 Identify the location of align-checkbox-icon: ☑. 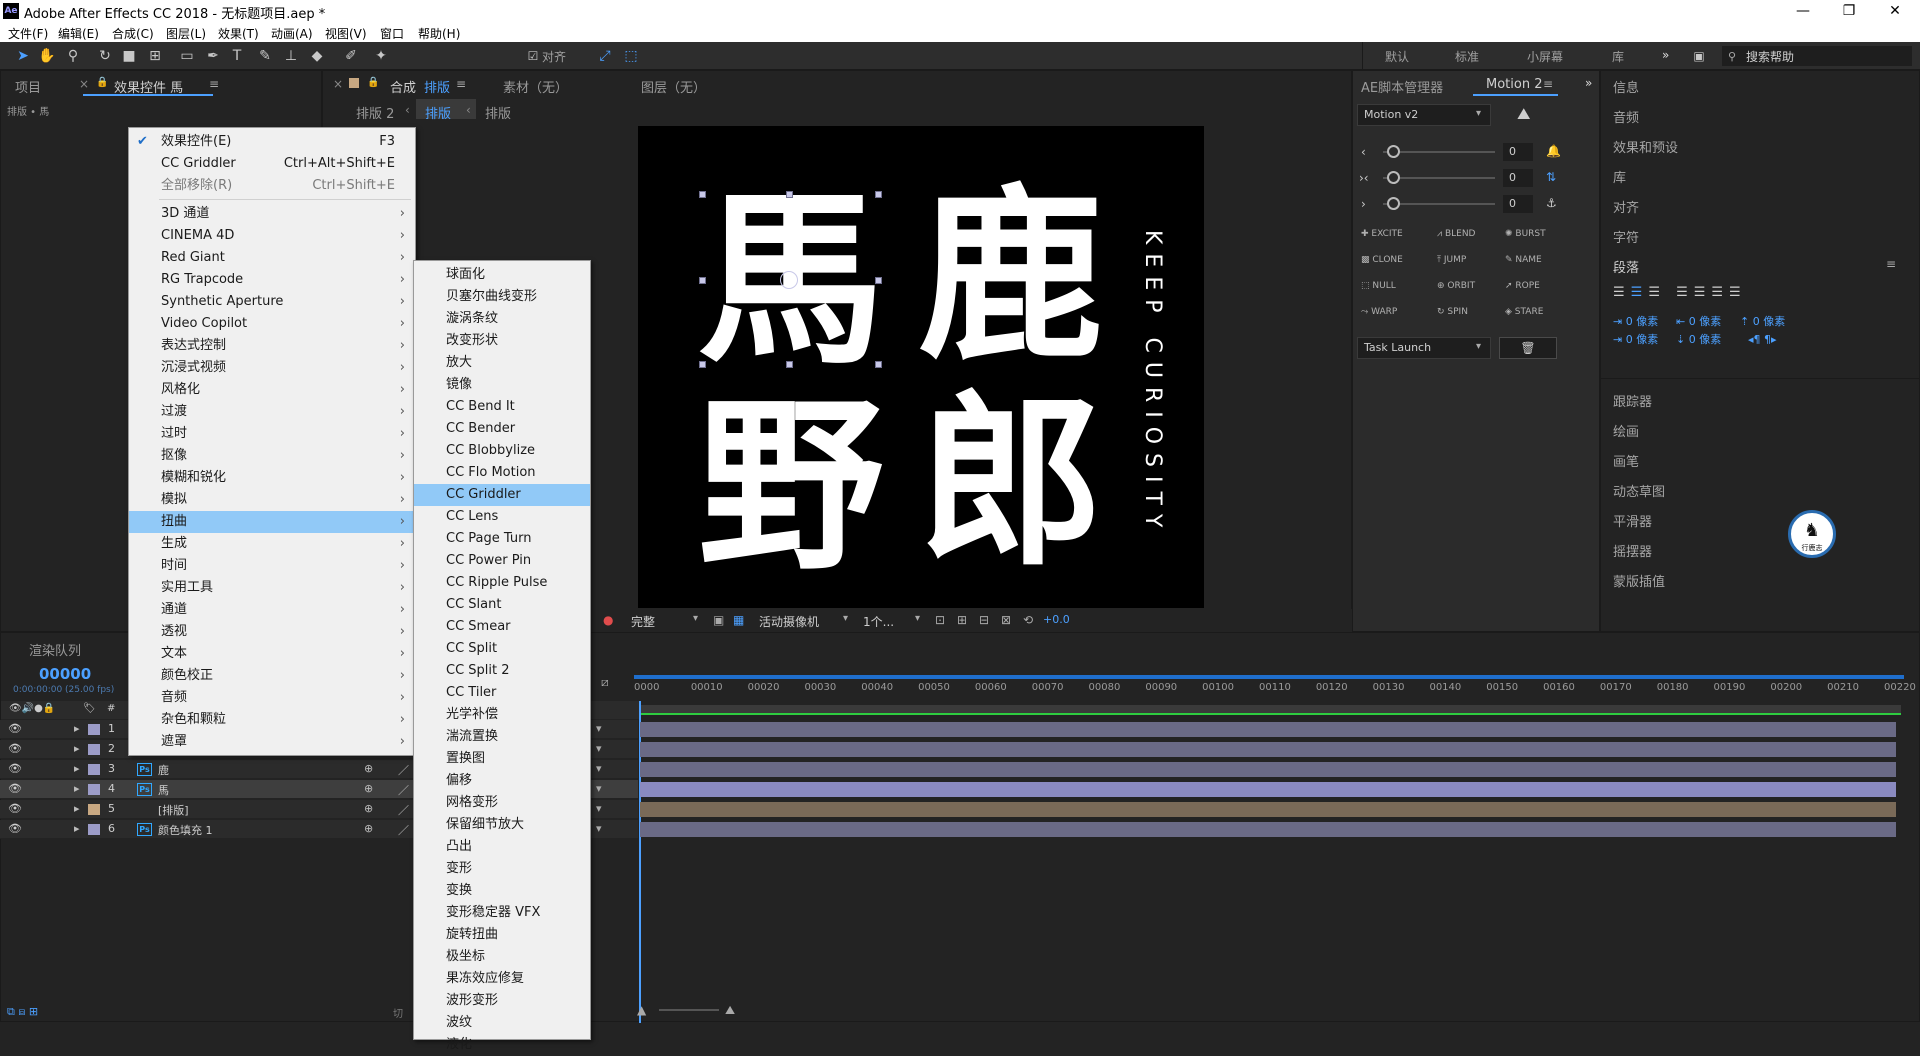
(533, 56).